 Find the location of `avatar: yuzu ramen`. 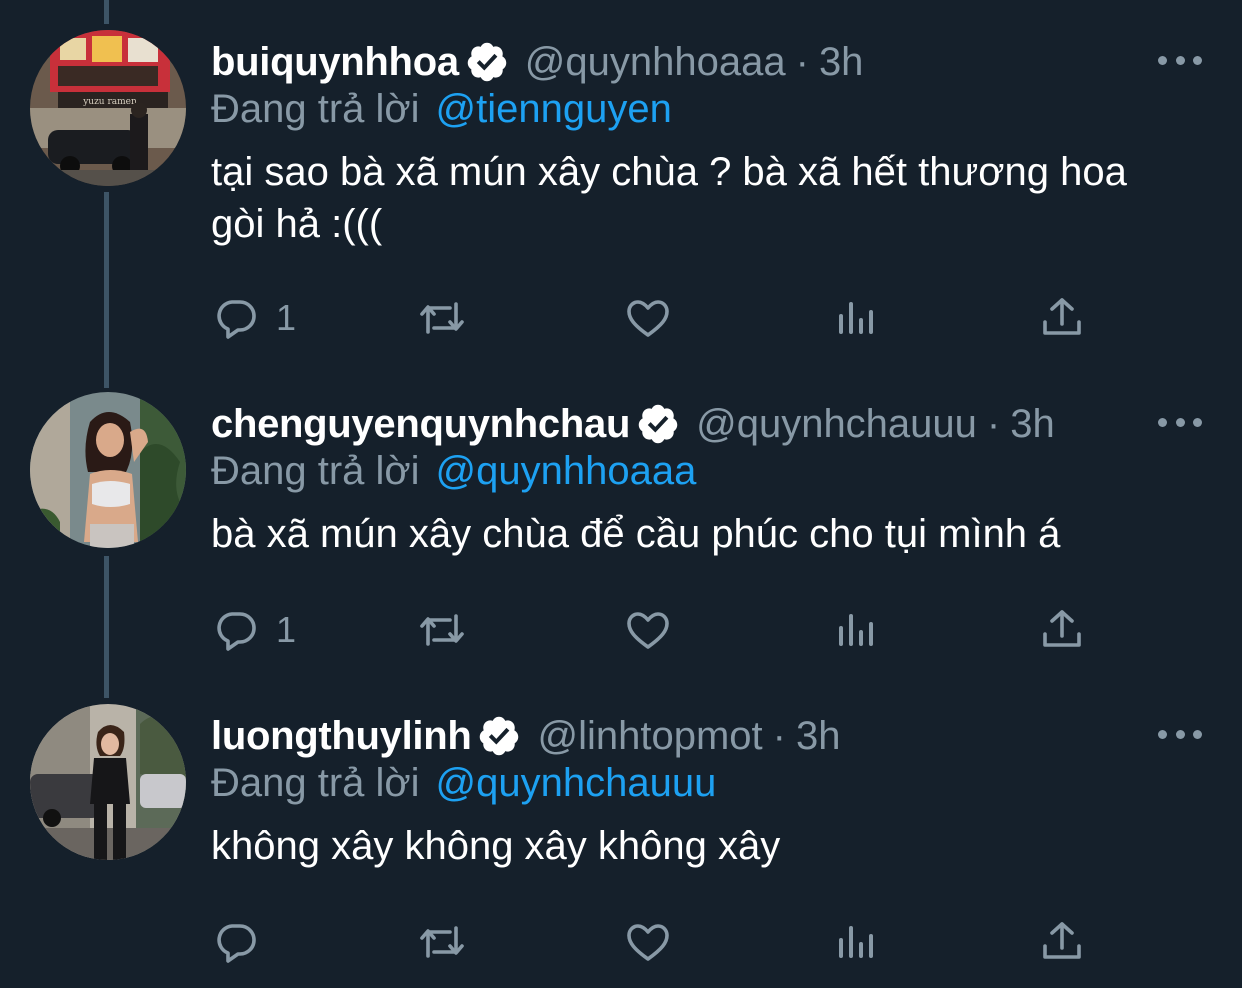

avatar: yuzu ramen is located at coordinates (108, 108).